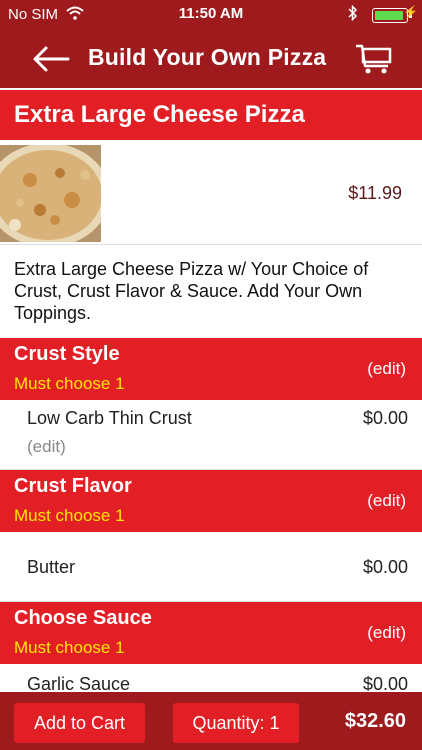 The width and height of the screenshot is (422, 750). Describe the element at coordinates (109, 418) in the screenshot. I see `option-name: Low Carb Thin Crust` at that location.